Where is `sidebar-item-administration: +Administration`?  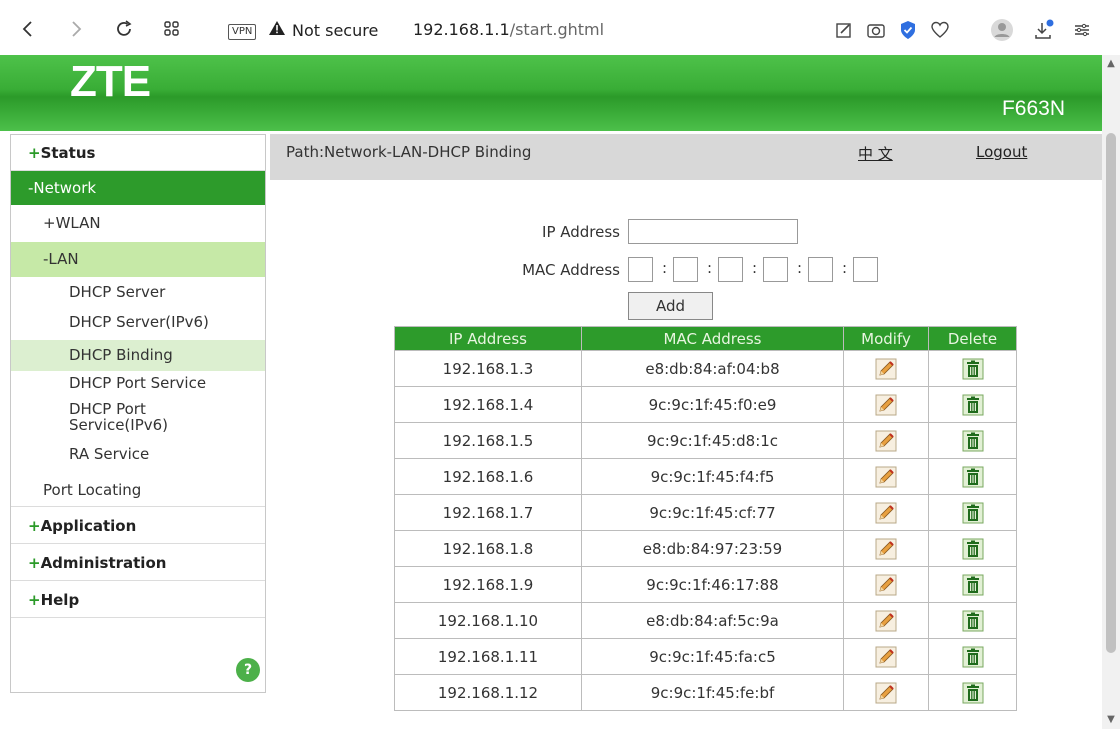 sidebar-item-administration: +Administration is located at coordinates (138, 563).